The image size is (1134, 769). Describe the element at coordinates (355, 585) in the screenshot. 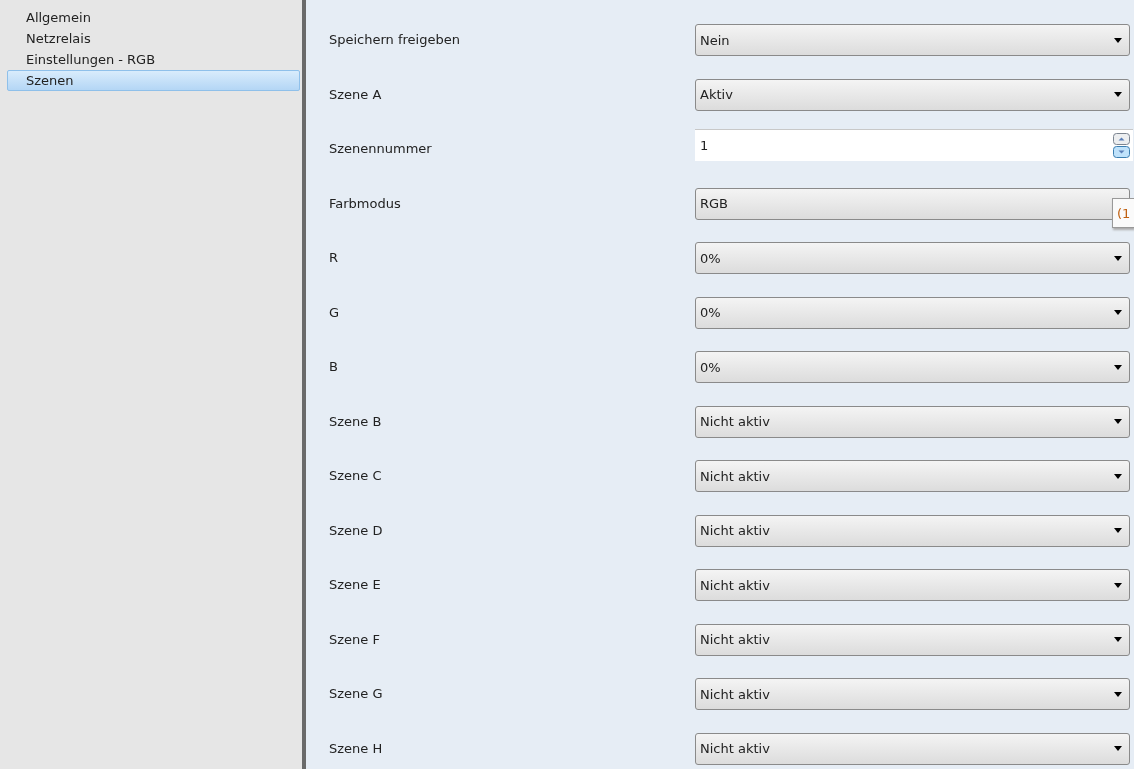

I see `parameter-label: Szene E` at that location.